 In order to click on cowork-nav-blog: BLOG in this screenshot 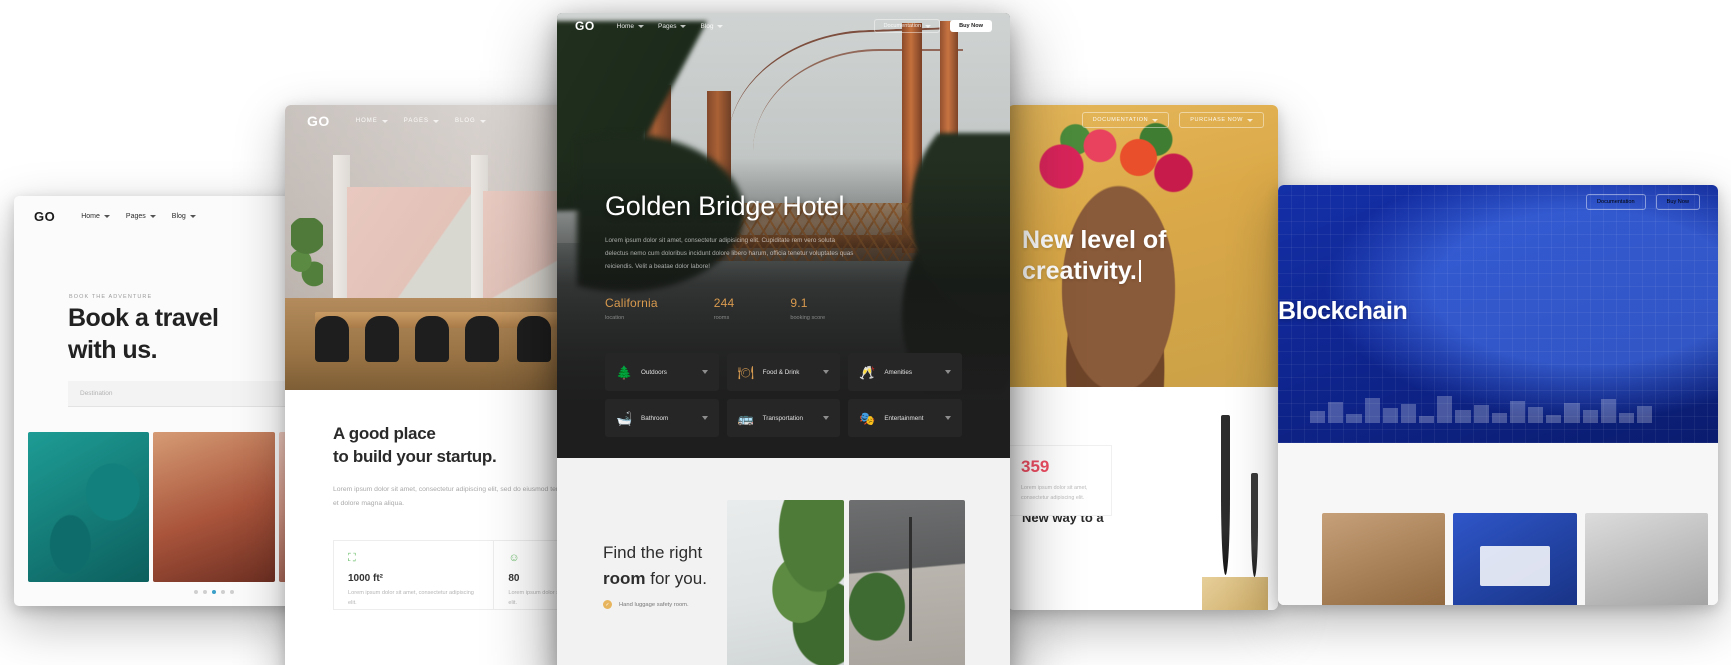, I will do `click(470, 121)`.